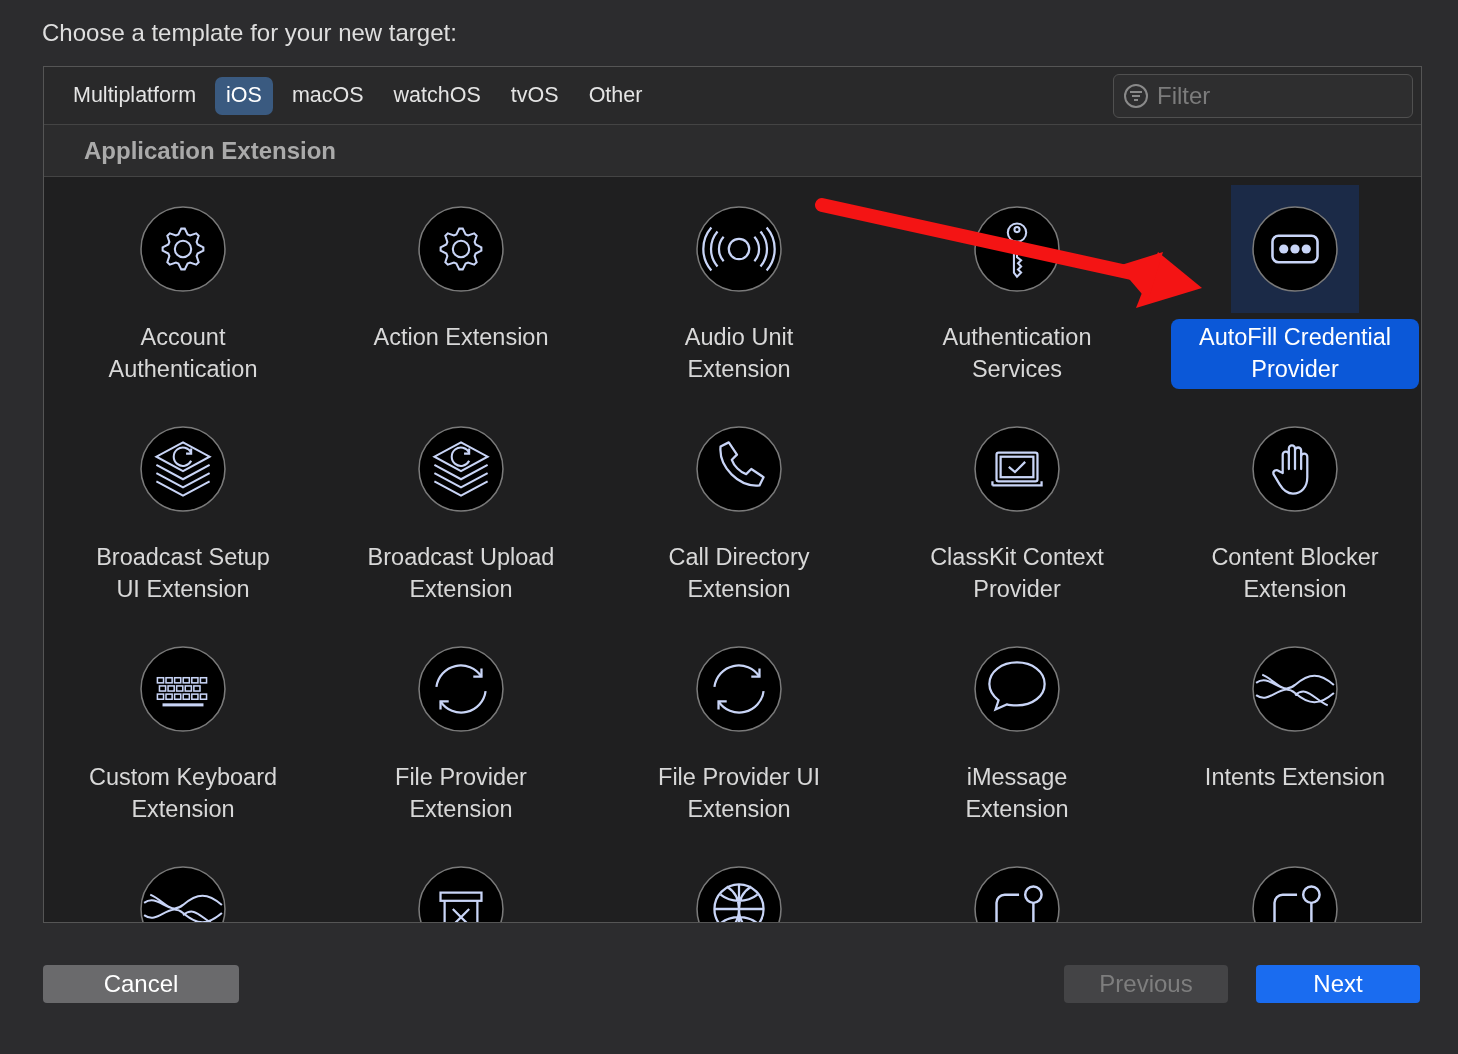 Image resolution: width=1458 pixels, height=1054 pixels. I want to click on template-label: Content Blocker Extension, so click(1295, 574).